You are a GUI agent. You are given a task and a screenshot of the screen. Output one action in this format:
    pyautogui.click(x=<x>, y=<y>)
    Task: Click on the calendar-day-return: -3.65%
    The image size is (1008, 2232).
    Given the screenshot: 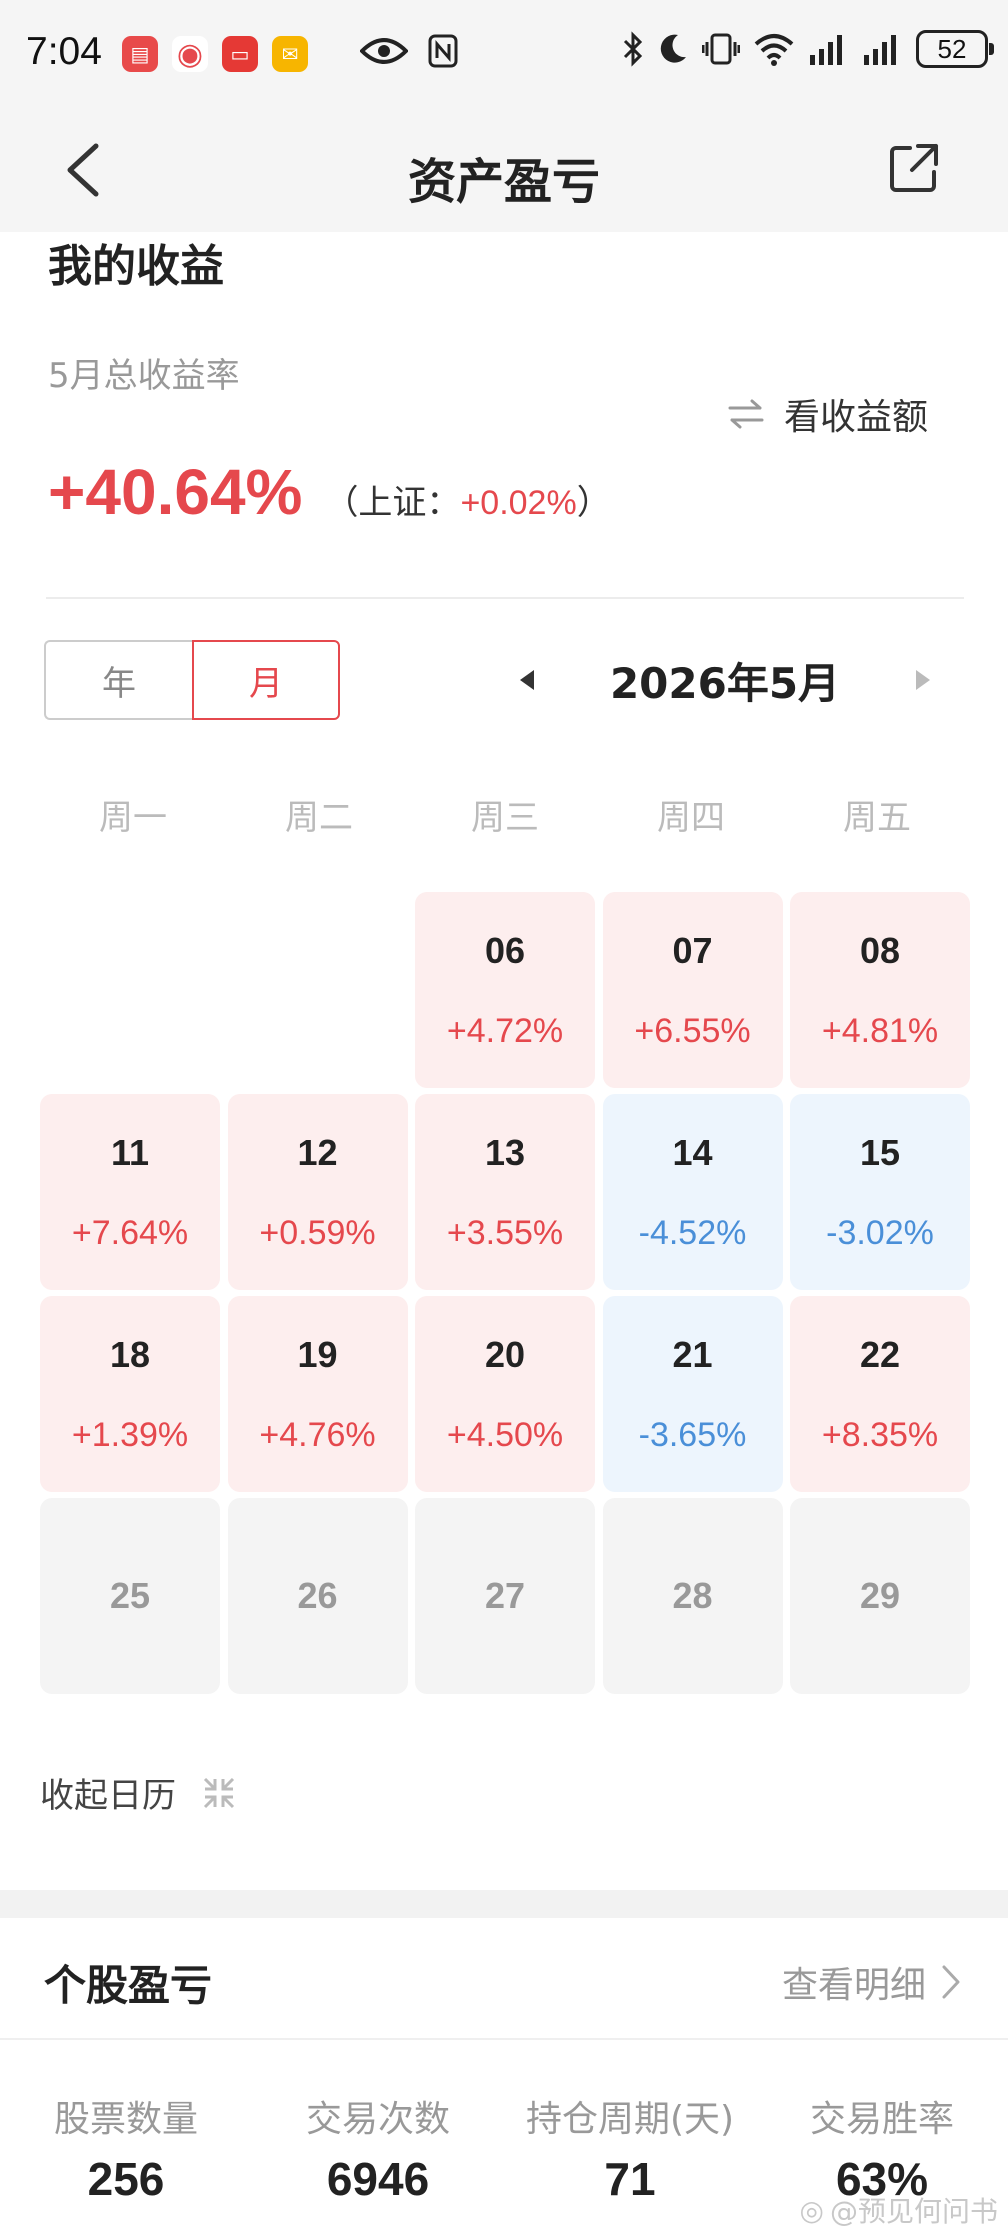 What is the action you would take?
    pyautogui.click(x=692, y=1434)
    